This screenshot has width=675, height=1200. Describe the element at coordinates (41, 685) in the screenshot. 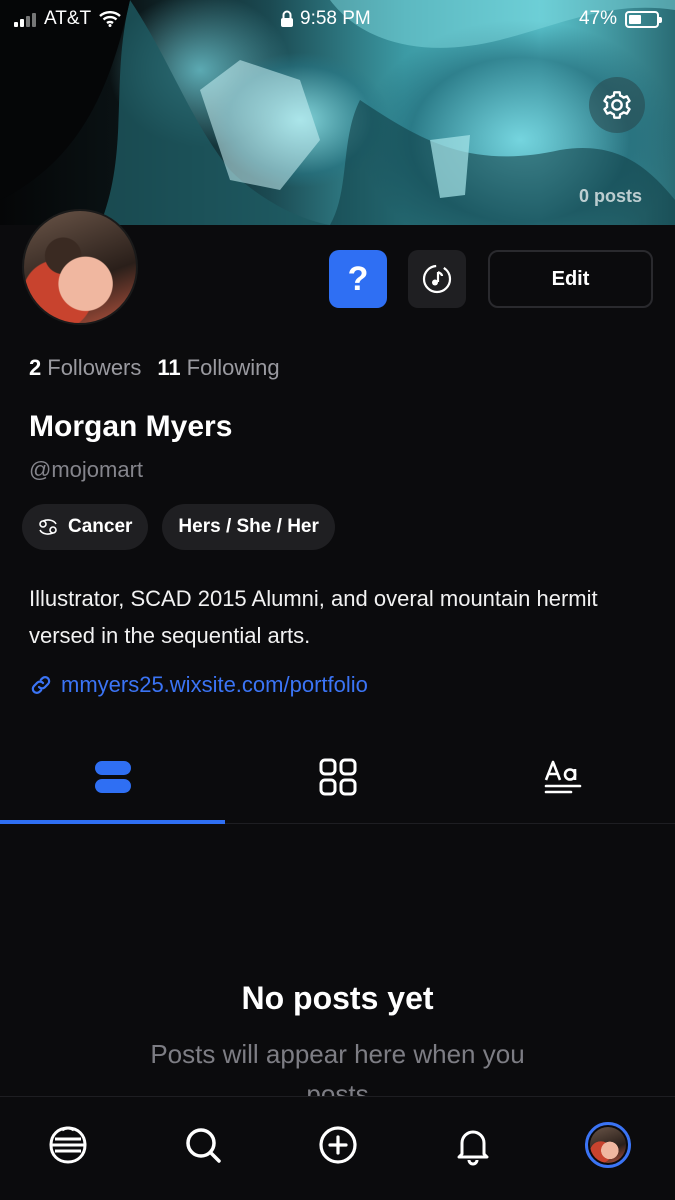

I see `link-icon` at that location.